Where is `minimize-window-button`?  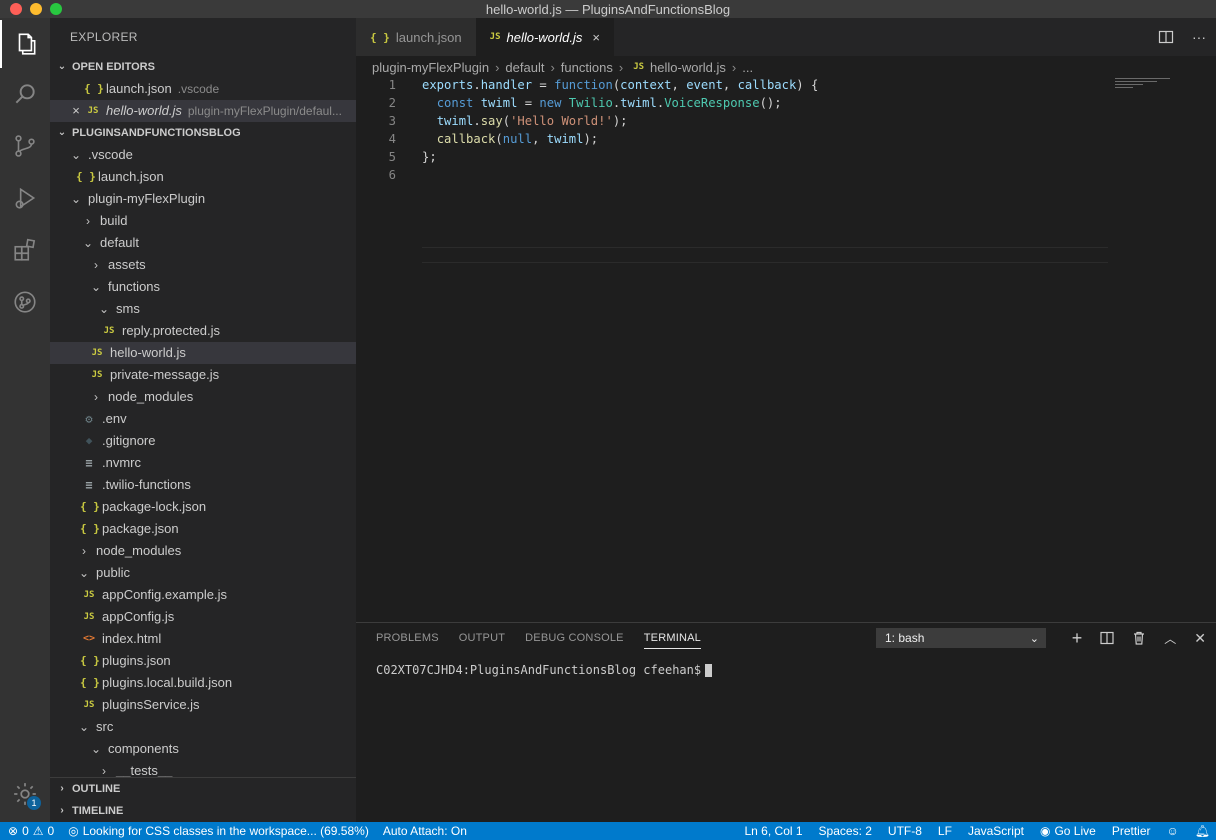 minimize-window-button is located at coordinates (36, 9).